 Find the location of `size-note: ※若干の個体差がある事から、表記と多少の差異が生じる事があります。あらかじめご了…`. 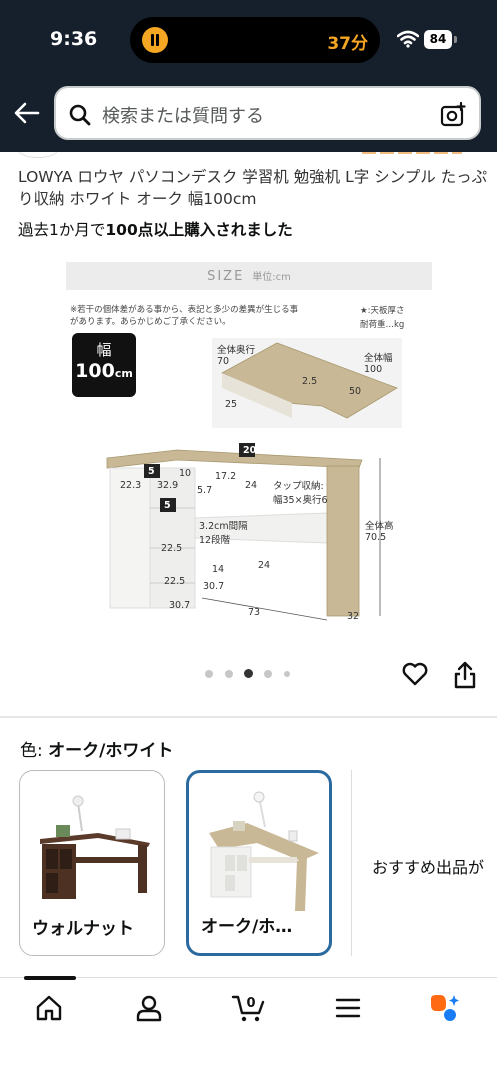

size-note: ※若干の個体差がある事から、表記と多少の差異が生じる事があります。あらかじめご了… is located at coordinates (184, 316).